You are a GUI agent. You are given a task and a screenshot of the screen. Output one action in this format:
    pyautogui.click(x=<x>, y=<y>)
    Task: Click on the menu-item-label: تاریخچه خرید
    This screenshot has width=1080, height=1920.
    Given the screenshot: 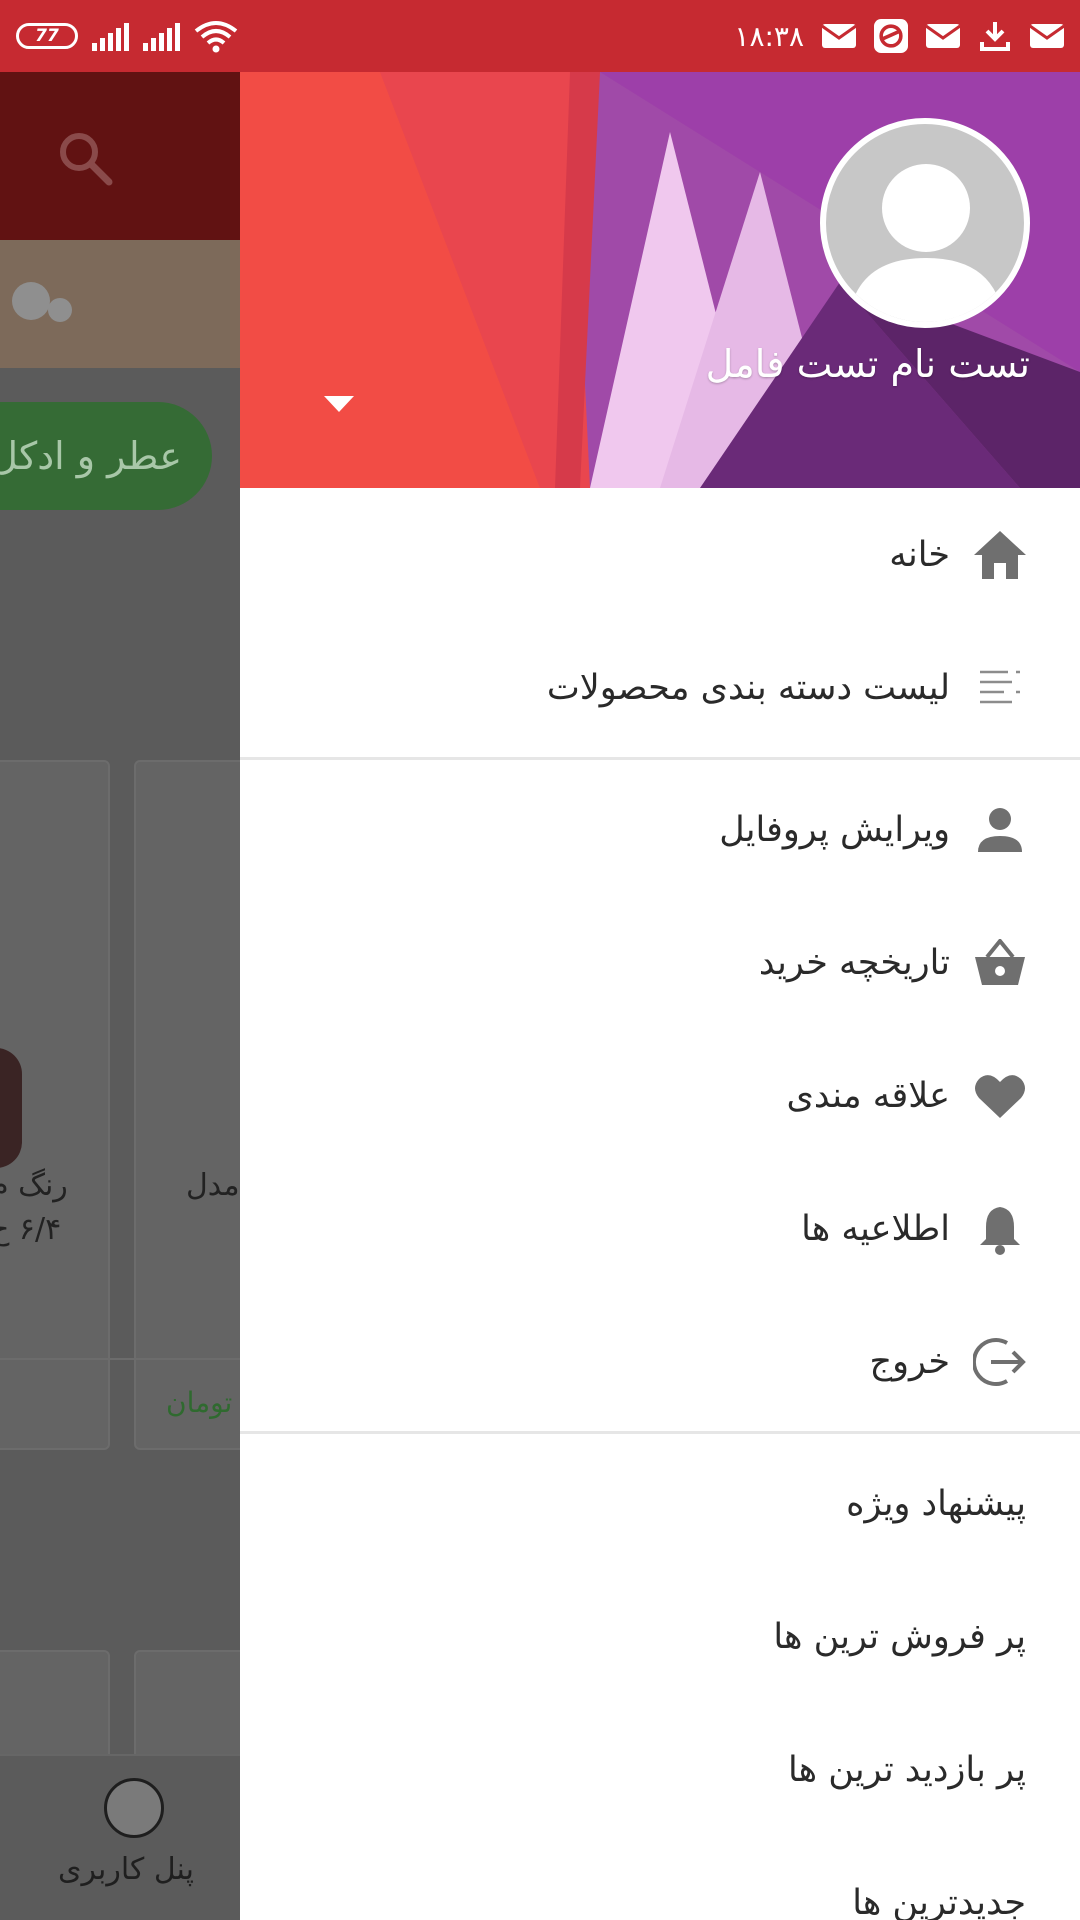 What is the action you would take?
    pyautogui.click(x=854, y=962)
    